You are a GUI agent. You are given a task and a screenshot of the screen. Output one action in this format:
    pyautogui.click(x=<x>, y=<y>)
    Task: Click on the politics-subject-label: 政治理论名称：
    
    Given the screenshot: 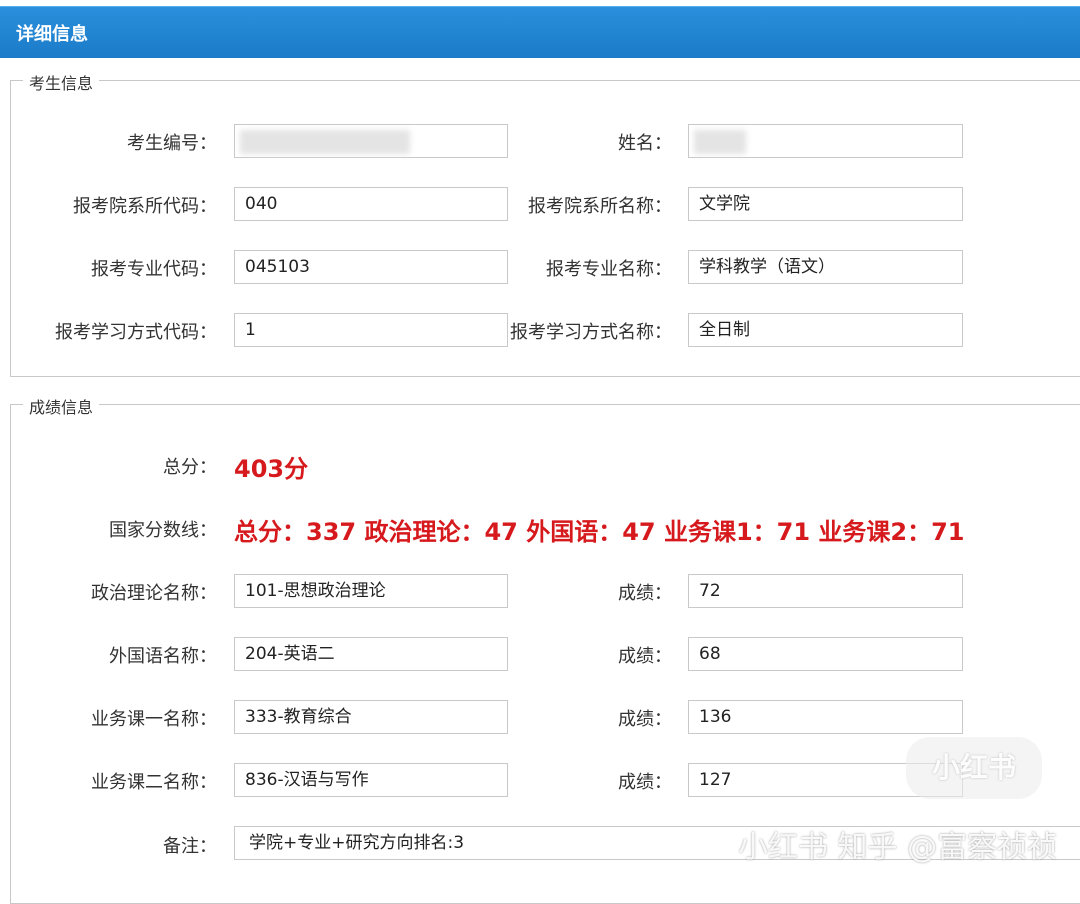 What is the action you would take?
    pyautogui.click(x=154, y=593)
    